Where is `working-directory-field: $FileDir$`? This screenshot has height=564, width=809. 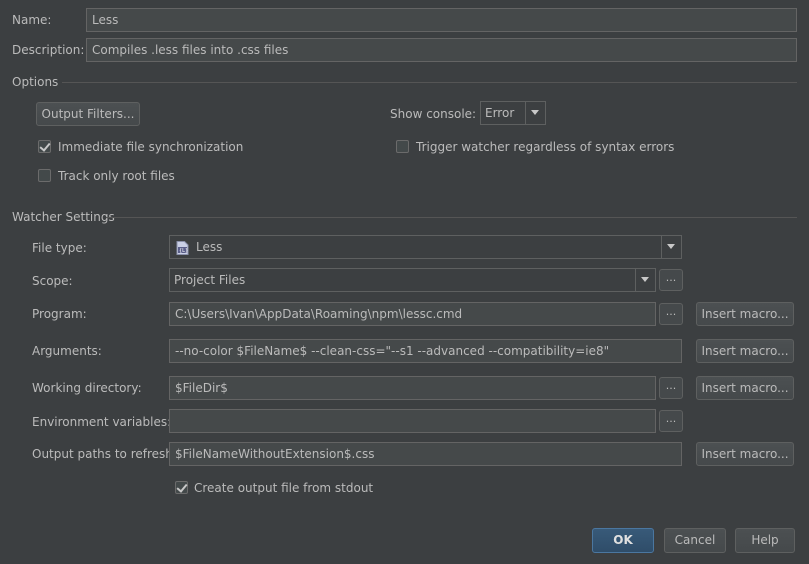
working-directory-field: $FileDir$ is located at coordinates (412, 388).